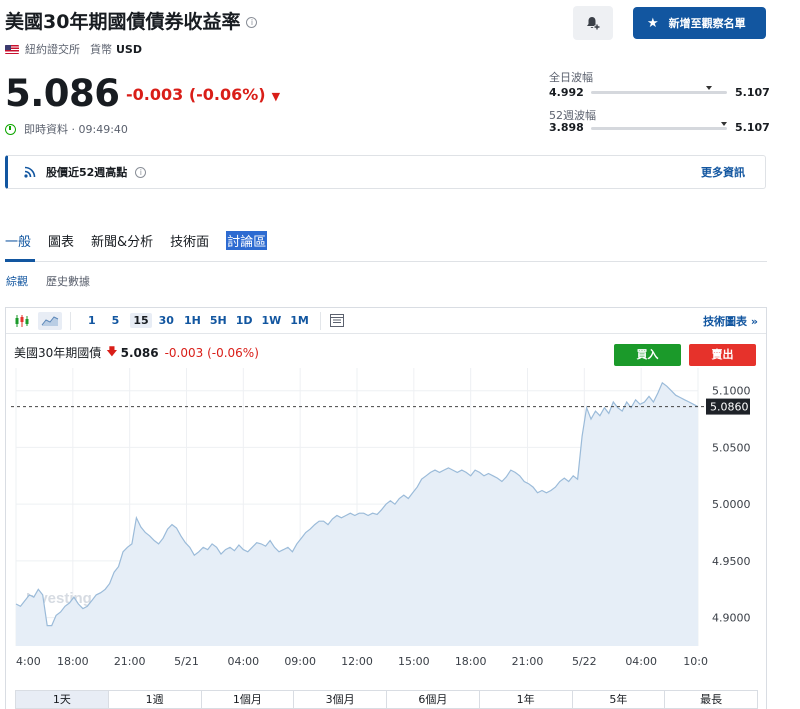 Image resolution: width=800 pixels, height=709 pixels. Describe the element at coordinates (731, 561) in the screenshot. I see `y-tick-label: 4.9500` at that location.